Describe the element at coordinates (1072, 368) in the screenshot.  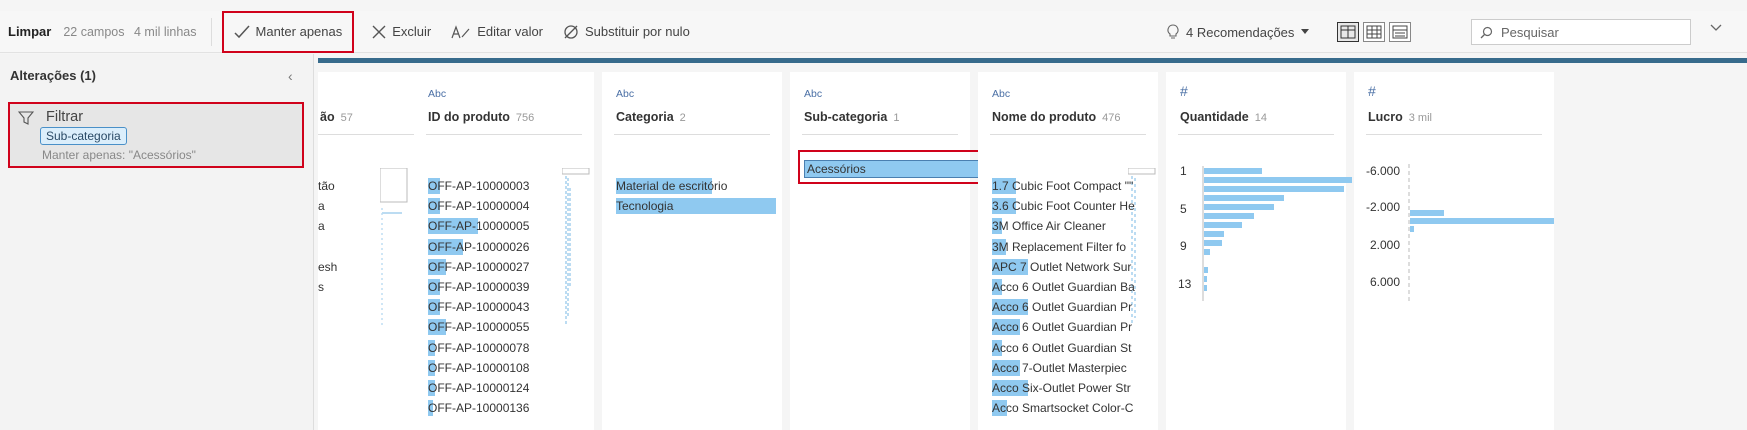
I see `list-item: Acco 7-Outlet Masterpiec` at that location.